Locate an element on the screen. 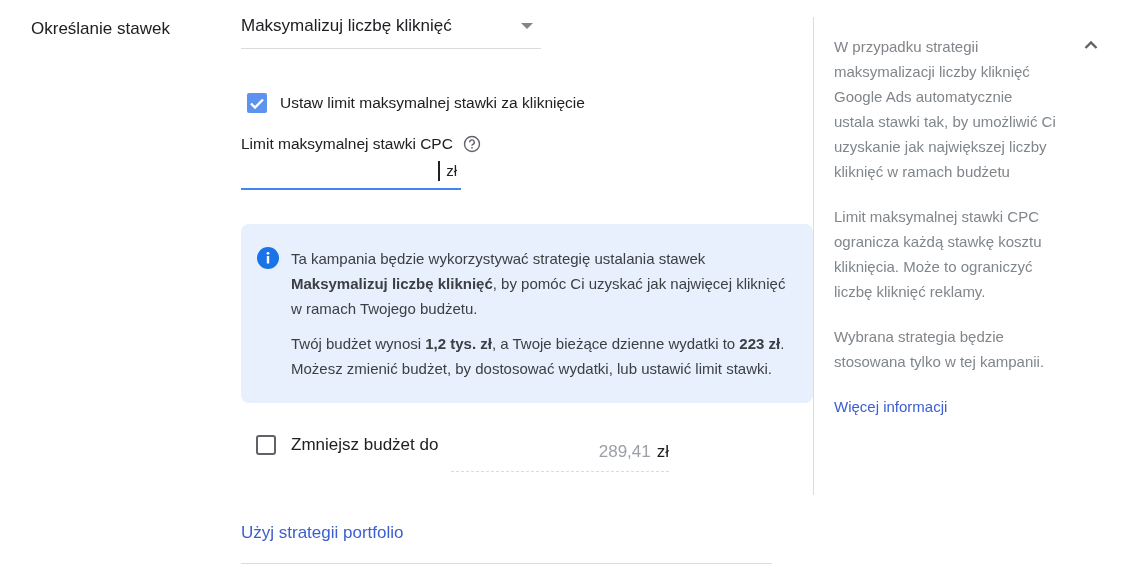  info-text: Ta kampania będzie wykorzystywać strategię ustalania stawek Maksymalizuj liczbę kliknięć, by pomóc Ci uzyskać jak najwięcej kliknięć w ramach Twojego budżetu. is located at coordinates (539, 284).